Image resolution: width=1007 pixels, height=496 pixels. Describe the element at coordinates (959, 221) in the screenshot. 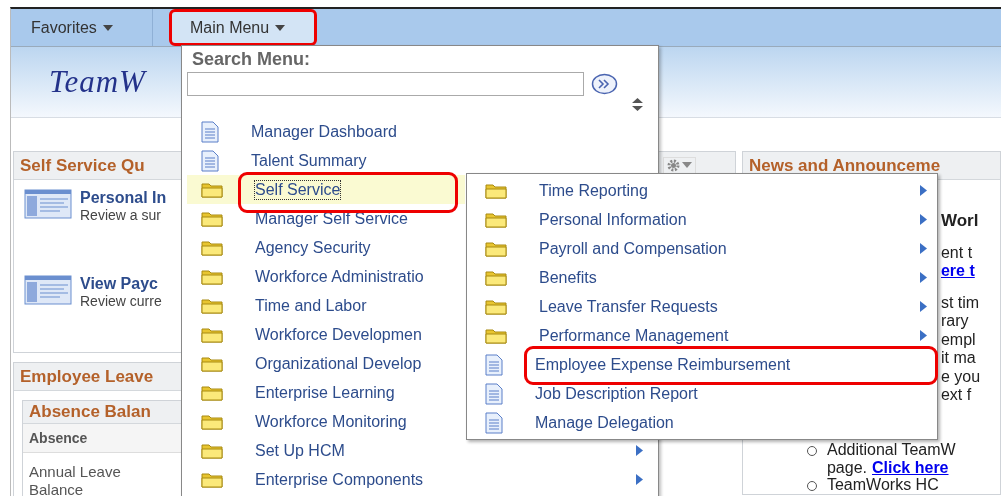

I see `news-heading: Worl` at that location.